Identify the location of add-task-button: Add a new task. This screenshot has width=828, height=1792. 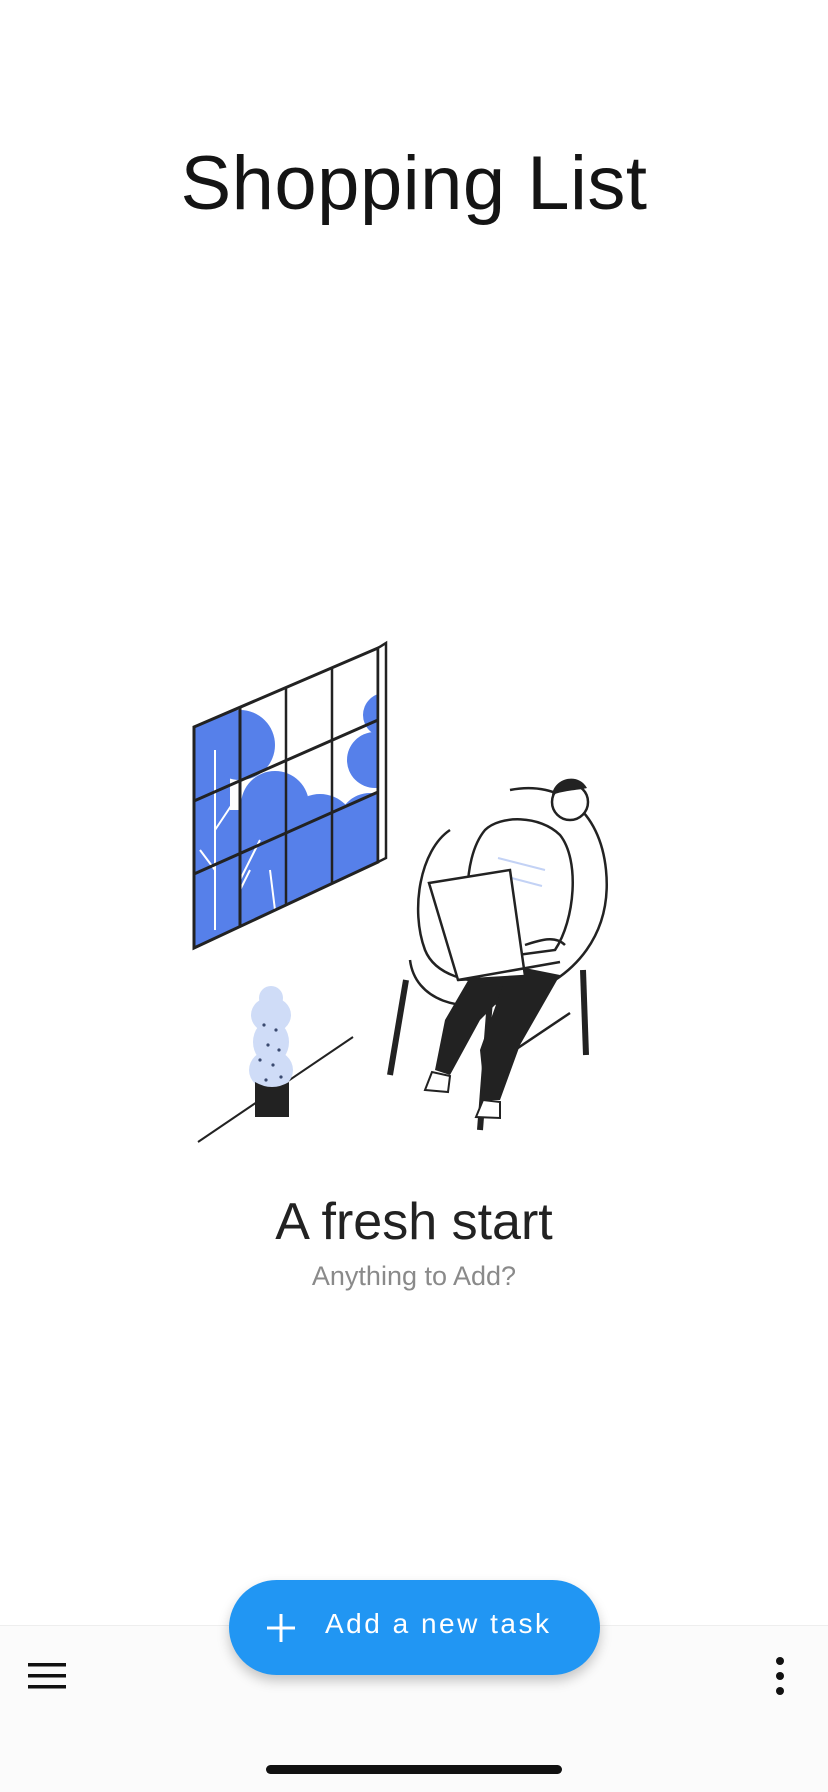
(414, 1627).